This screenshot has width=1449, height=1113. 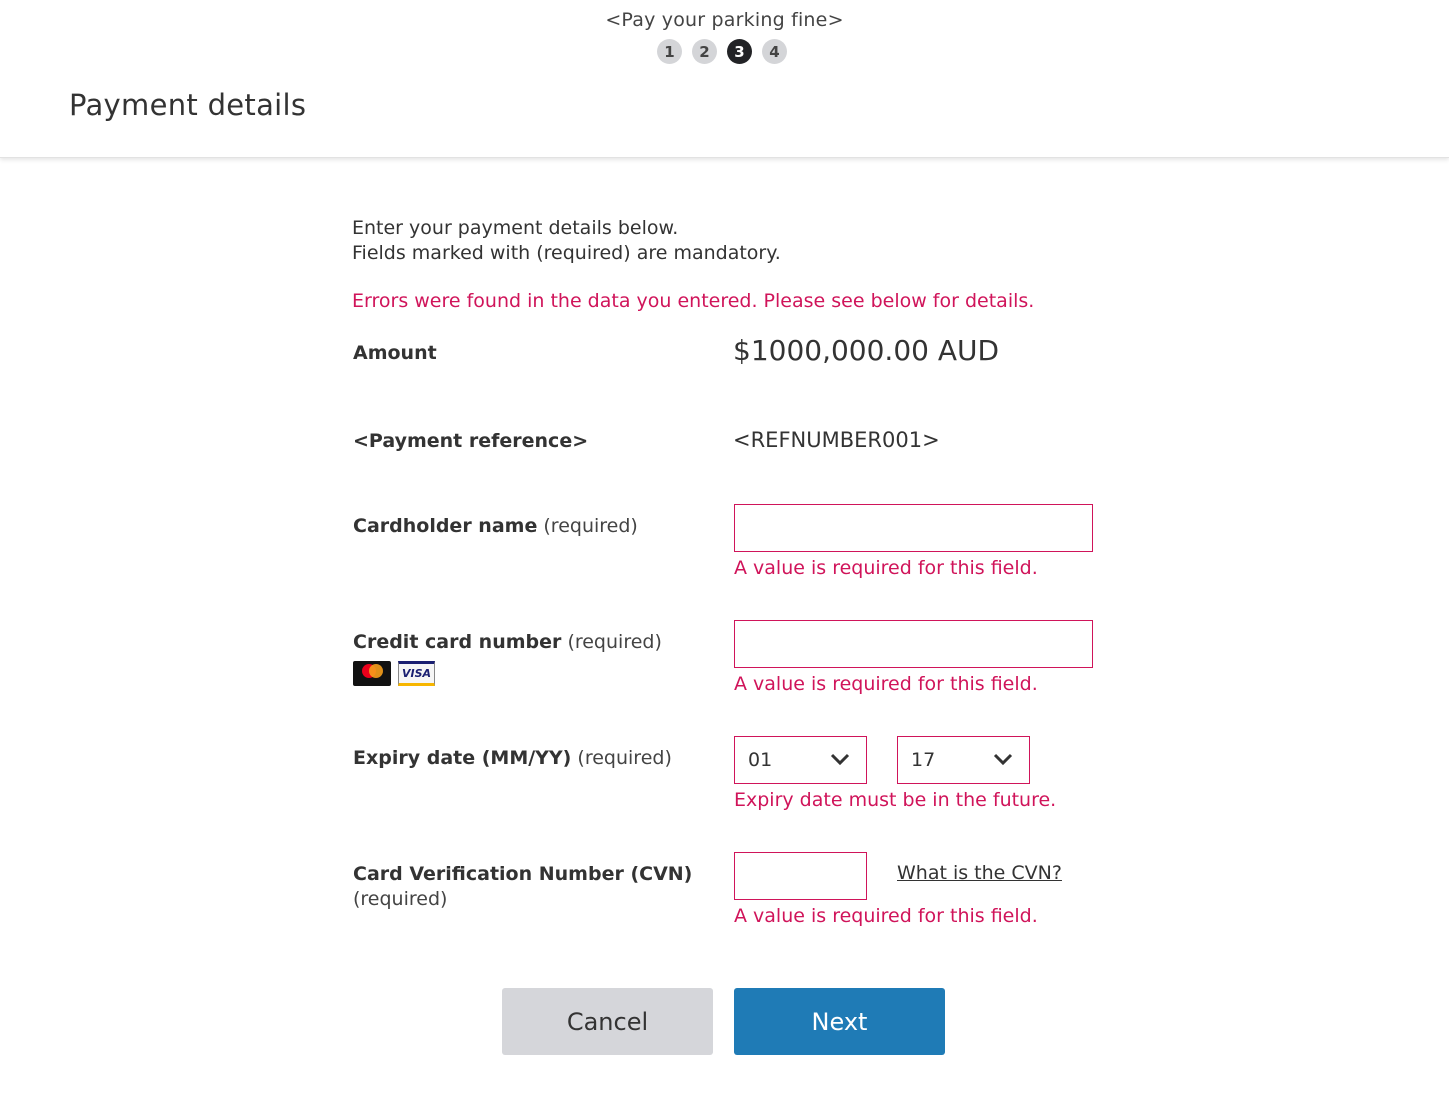 I want to click on expiry-year-select: 17, so click(x=963, y=760).